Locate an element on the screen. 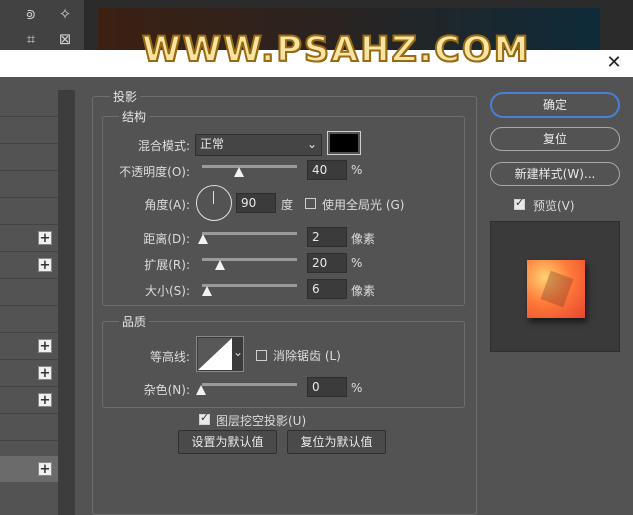  angle-unit: 度 is located at coordinates (287, 205).